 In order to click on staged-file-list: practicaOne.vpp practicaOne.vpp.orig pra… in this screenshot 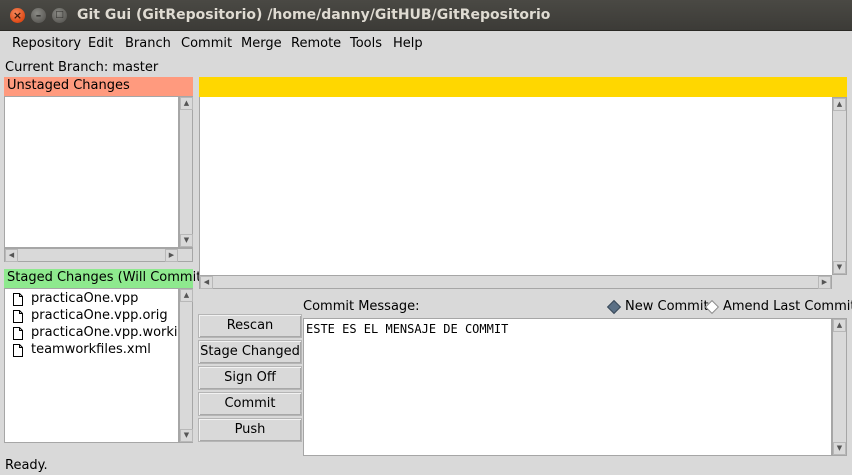, I will do `click(91, 365)`.